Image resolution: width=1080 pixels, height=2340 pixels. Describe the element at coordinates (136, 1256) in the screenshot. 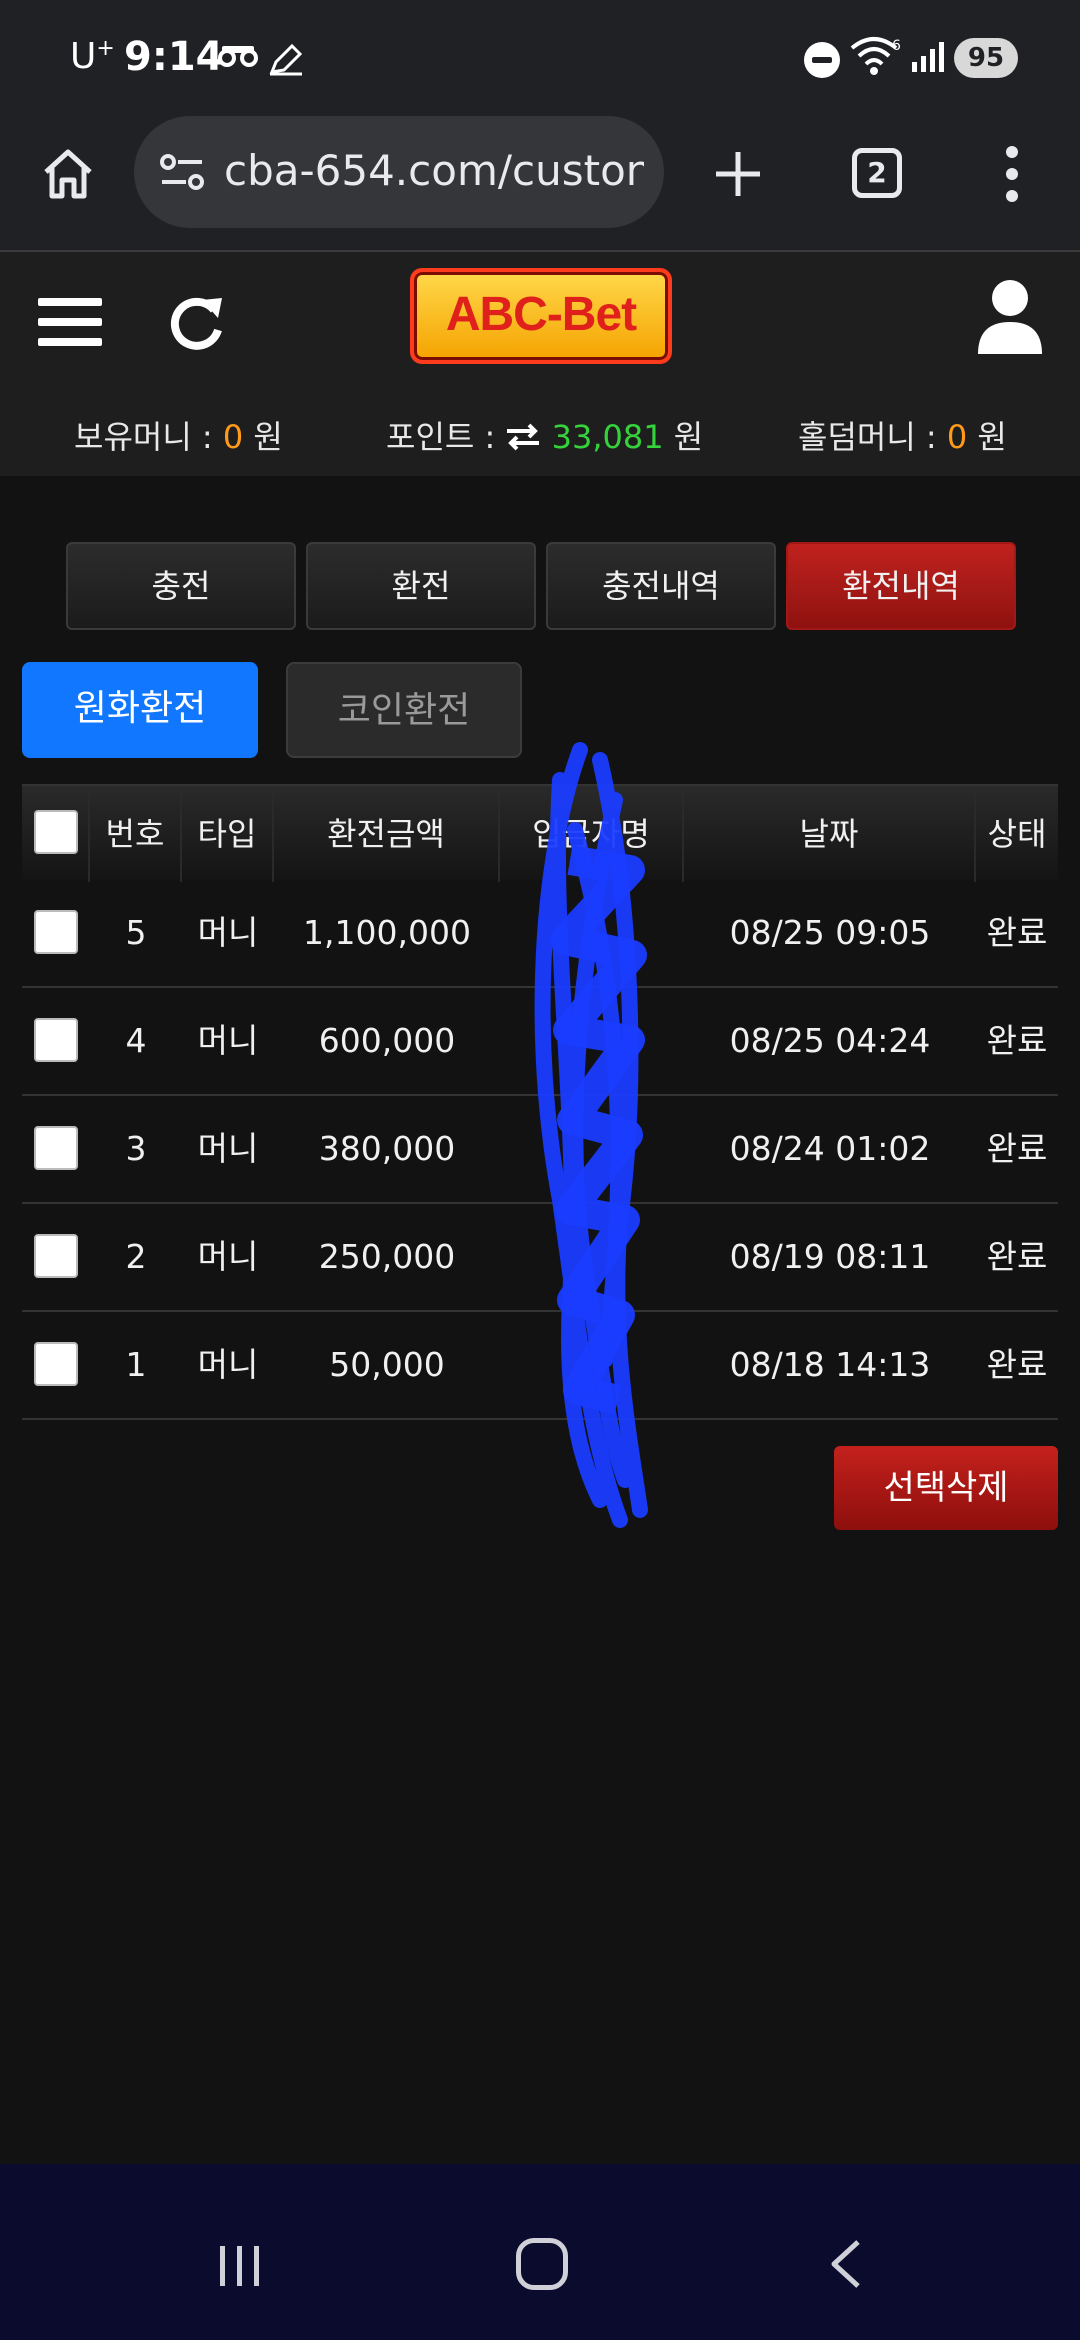

I see `row-no: 2` at that location.